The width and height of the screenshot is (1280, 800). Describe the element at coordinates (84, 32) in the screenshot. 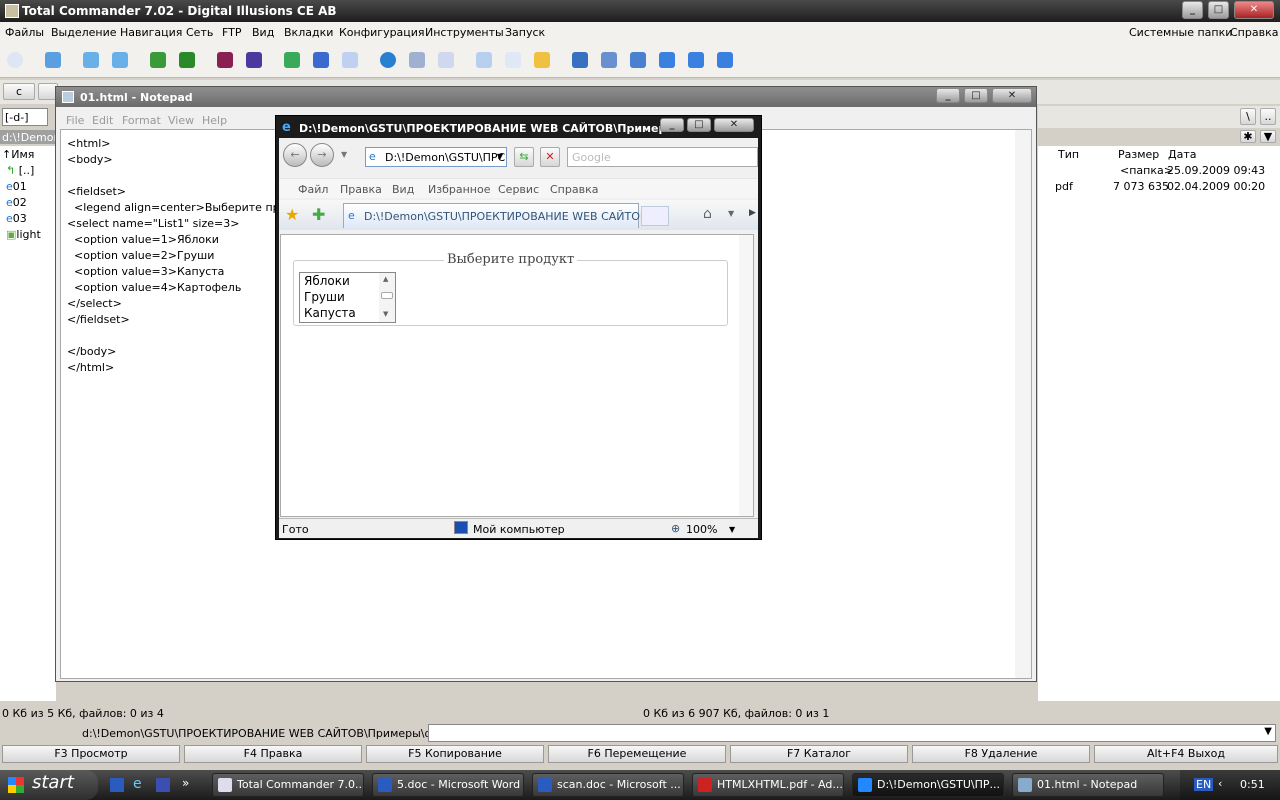

I see `menu-selection: Выделение` at that location.